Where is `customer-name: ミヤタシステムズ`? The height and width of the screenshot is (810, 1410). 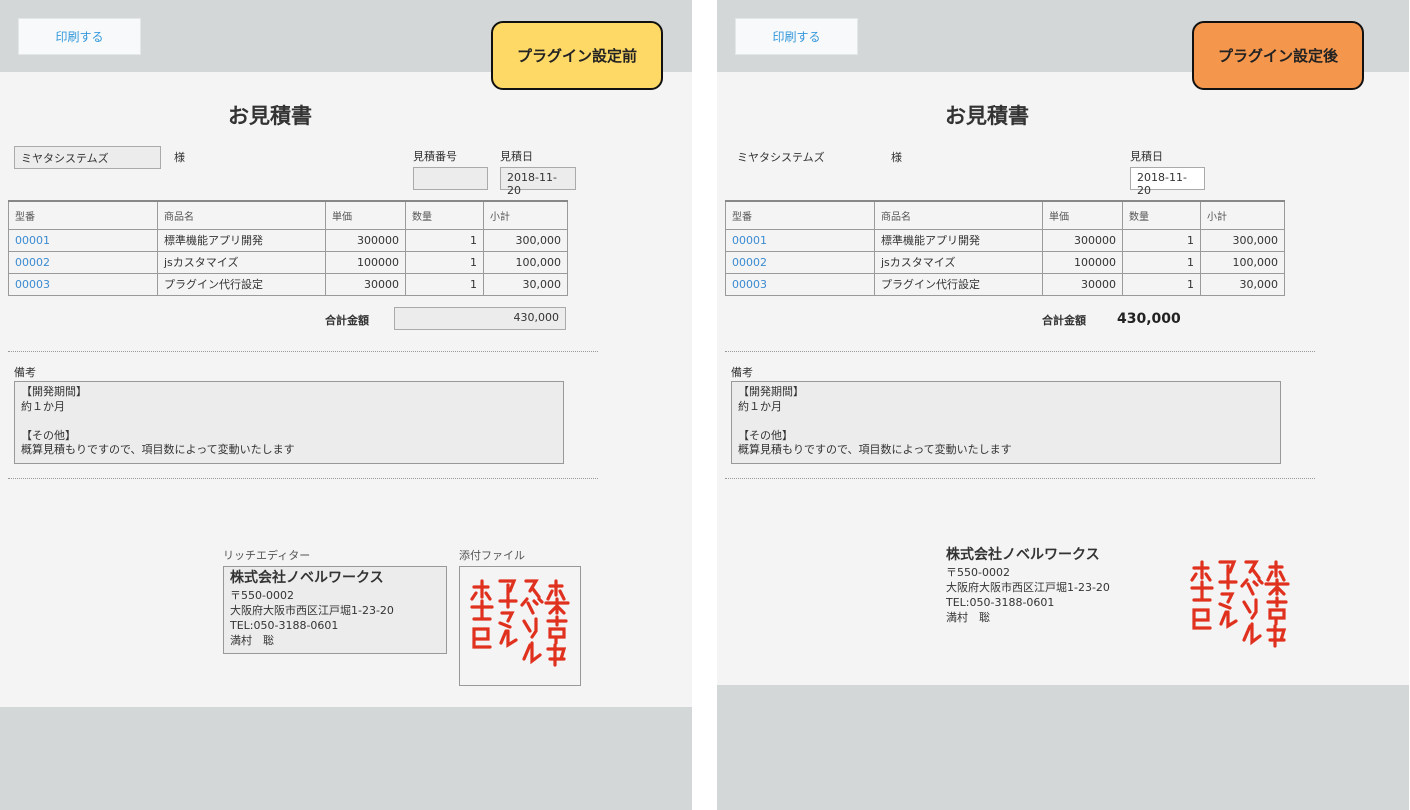
customer-name: ミヤタシステムズ is located at coordinates (781, 157).